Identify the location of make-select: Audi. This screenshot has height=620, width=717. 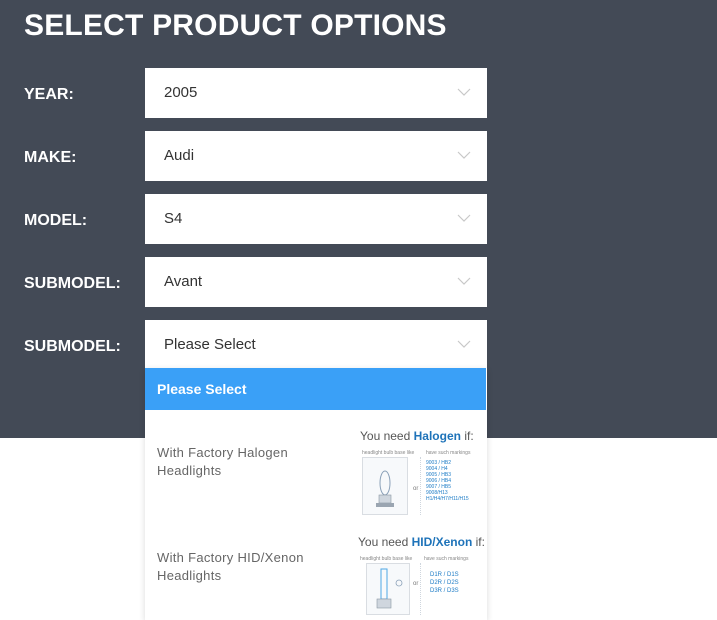
(316, 156).